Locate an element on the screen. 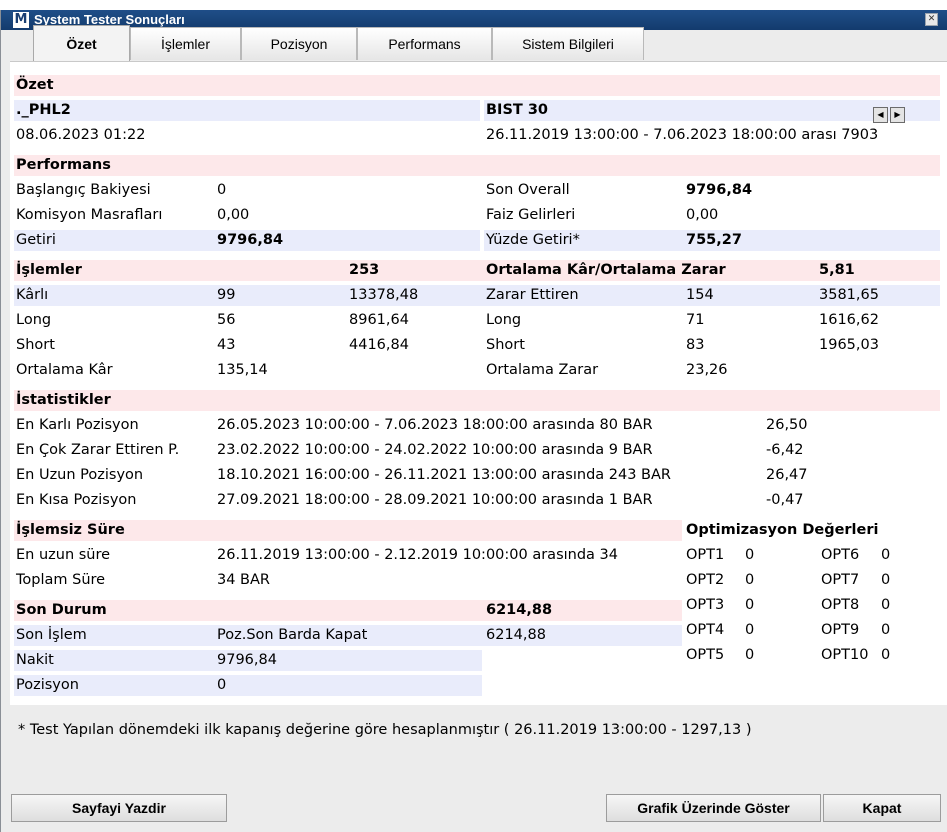 The height and width of the screenshot is (832, 947). top-strip is located at coordinates (473, 5).